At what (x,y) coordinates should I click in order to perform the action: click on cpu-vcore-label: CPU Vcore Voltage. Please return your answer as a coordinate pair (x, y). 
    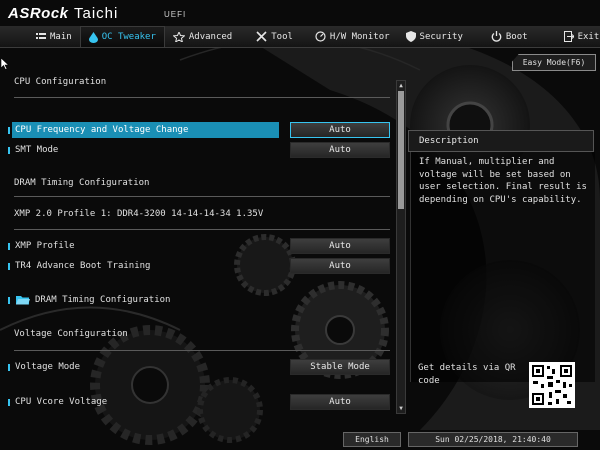
    Looking at the image, I should click on (61, 402).